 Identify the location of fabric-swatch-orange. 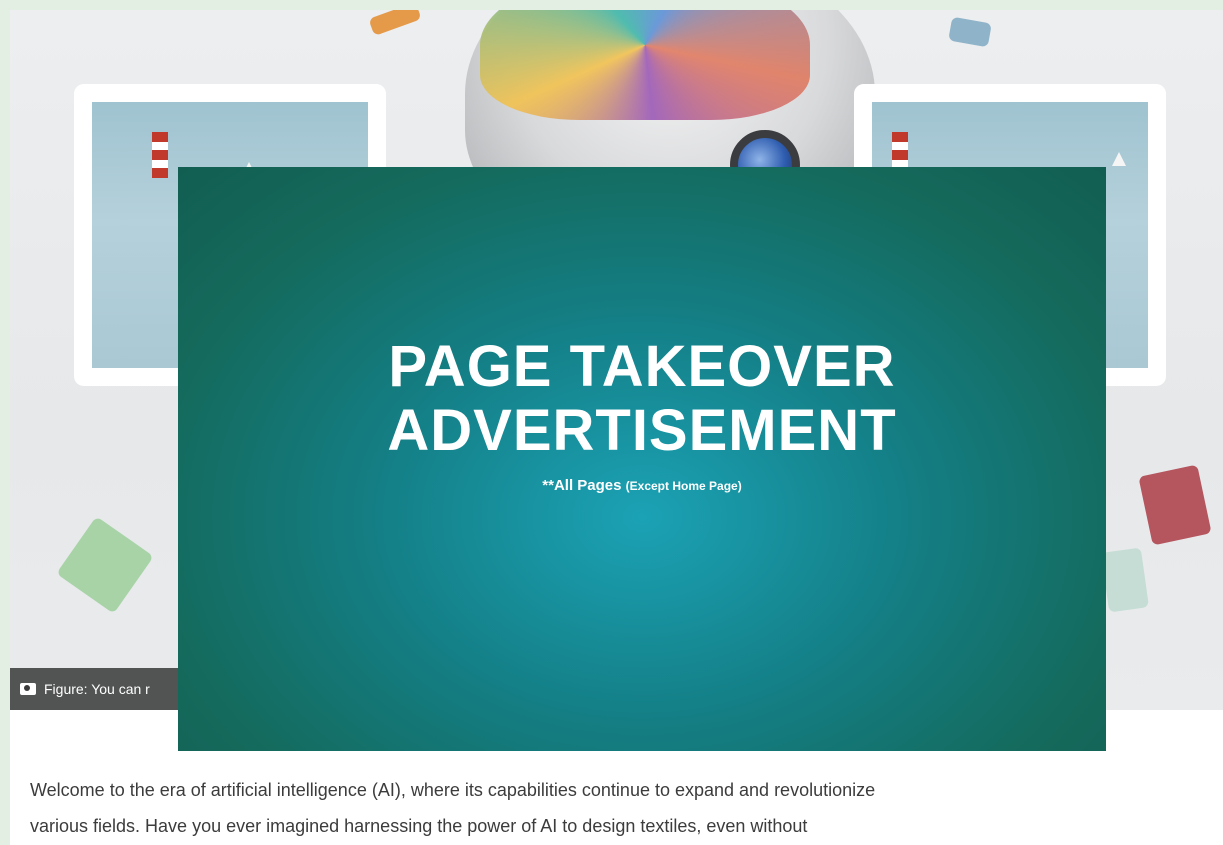
(395, 23).